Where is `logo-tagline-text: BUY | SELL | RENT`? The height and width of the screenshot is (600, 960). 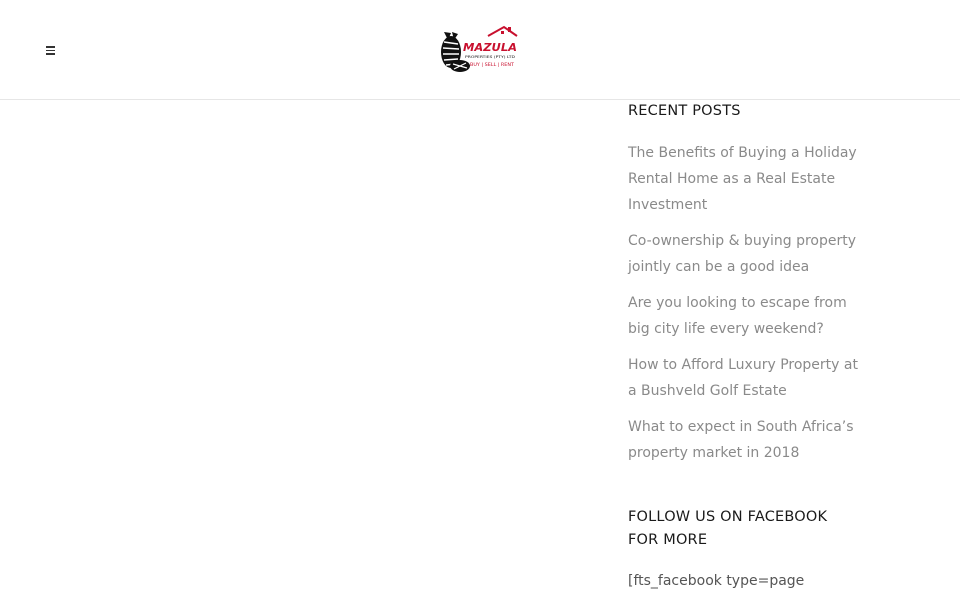
logo-tagline-text: BUY | SELL | RENT is located at coordinates (492, 64).